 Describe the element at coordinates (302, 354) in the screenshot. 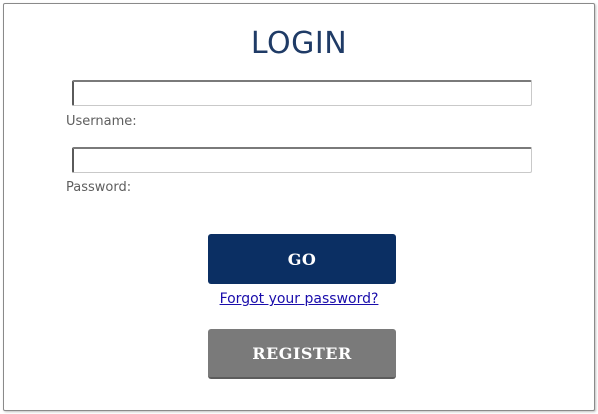

I see `register-button: REGISTER` at that location.